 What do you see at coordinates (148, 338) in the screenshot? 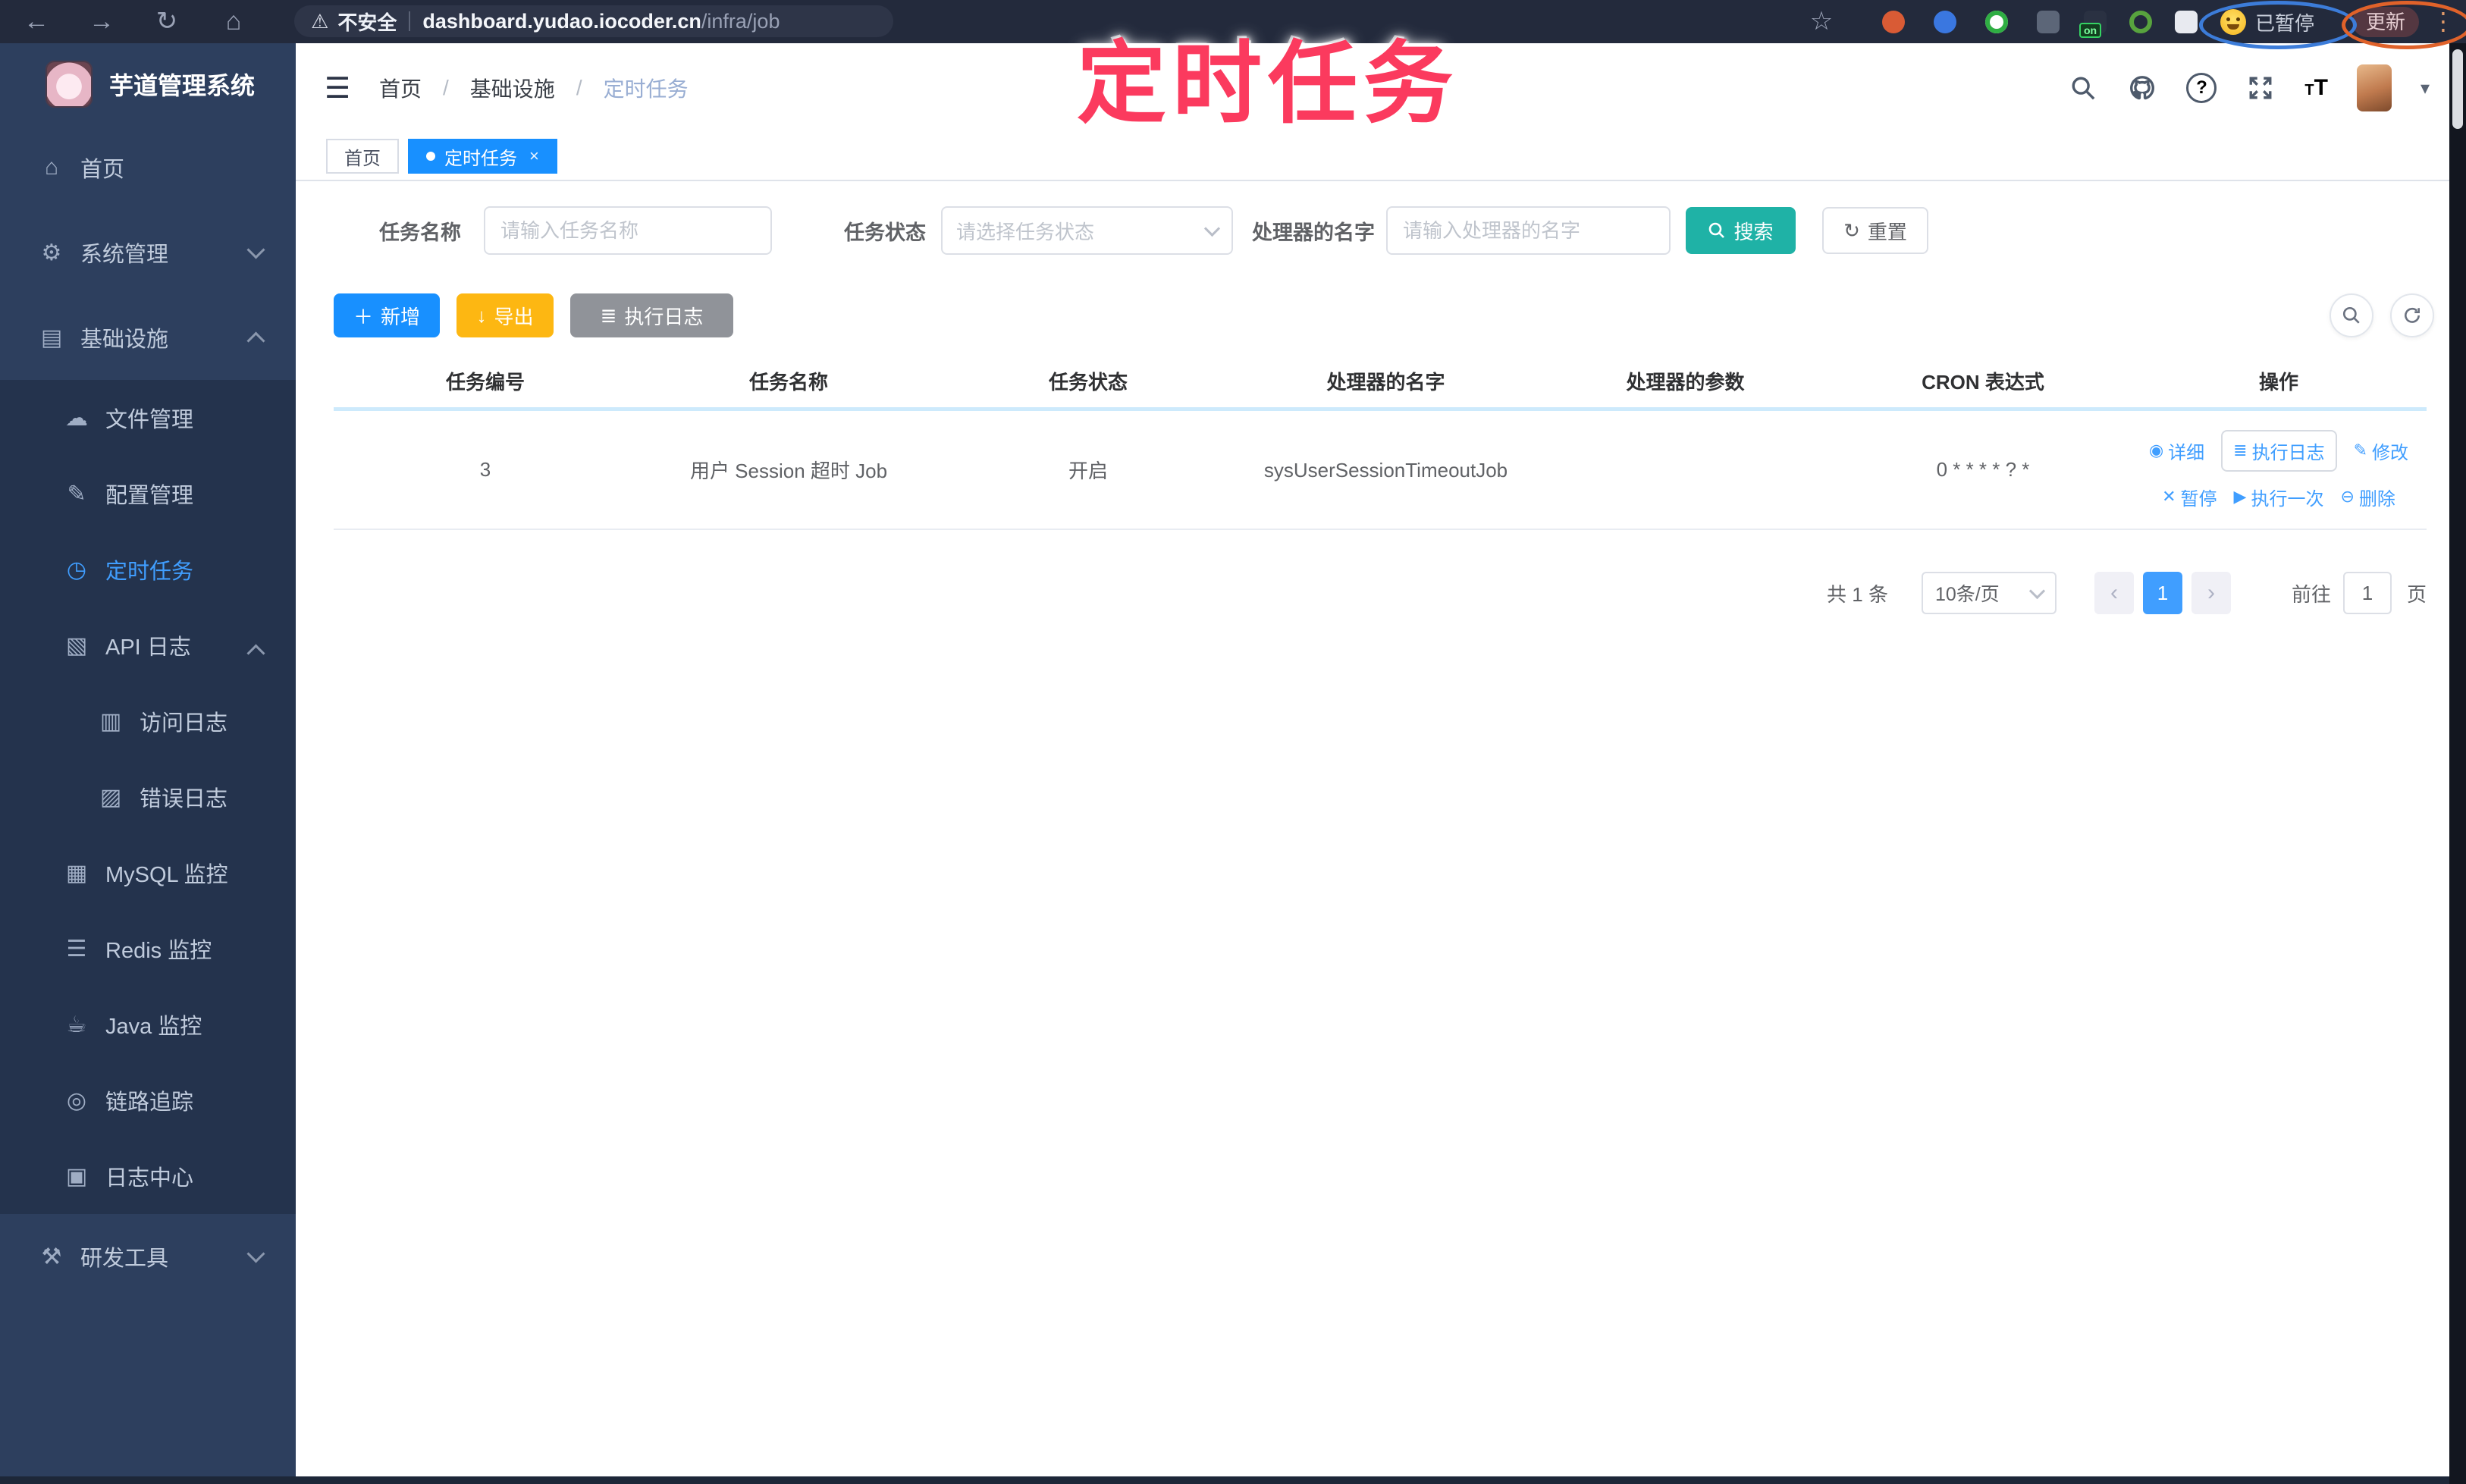
I see `sidebar-item-infra: ▤ 基础设施` at bounding box center [148, 338].